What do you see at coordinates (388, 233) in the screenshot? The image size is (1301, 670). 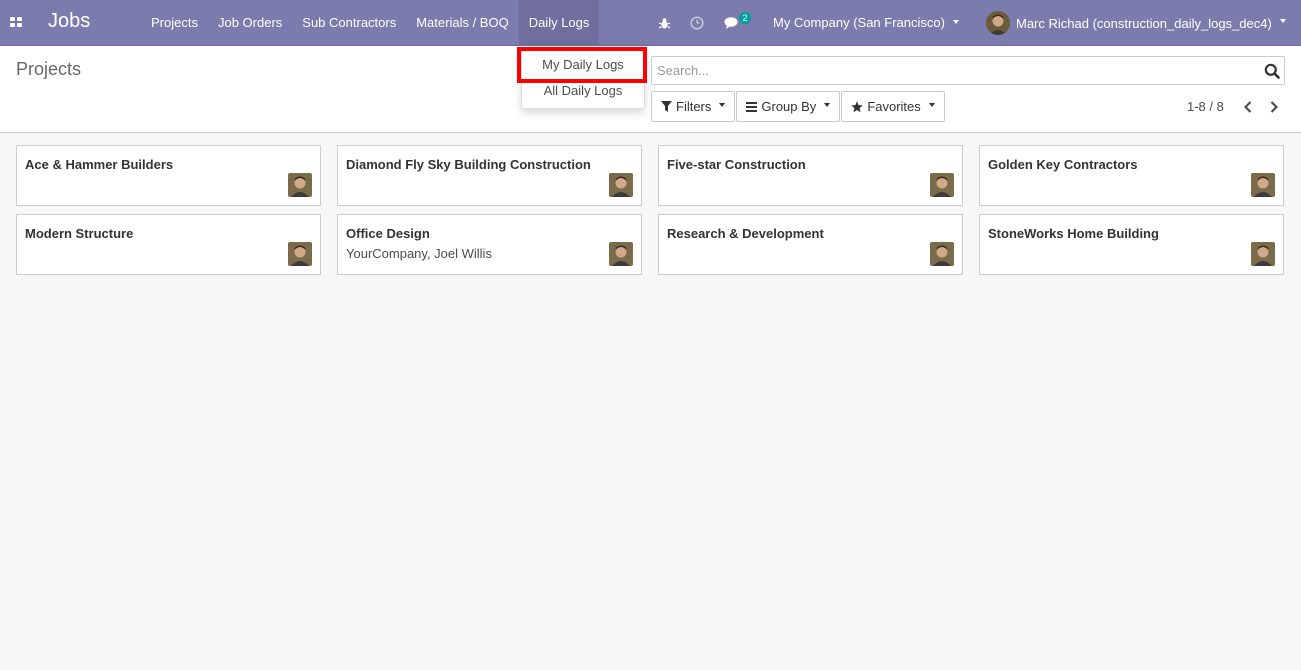 I see `project-title: Office Design` at bounding box center [388, 233].